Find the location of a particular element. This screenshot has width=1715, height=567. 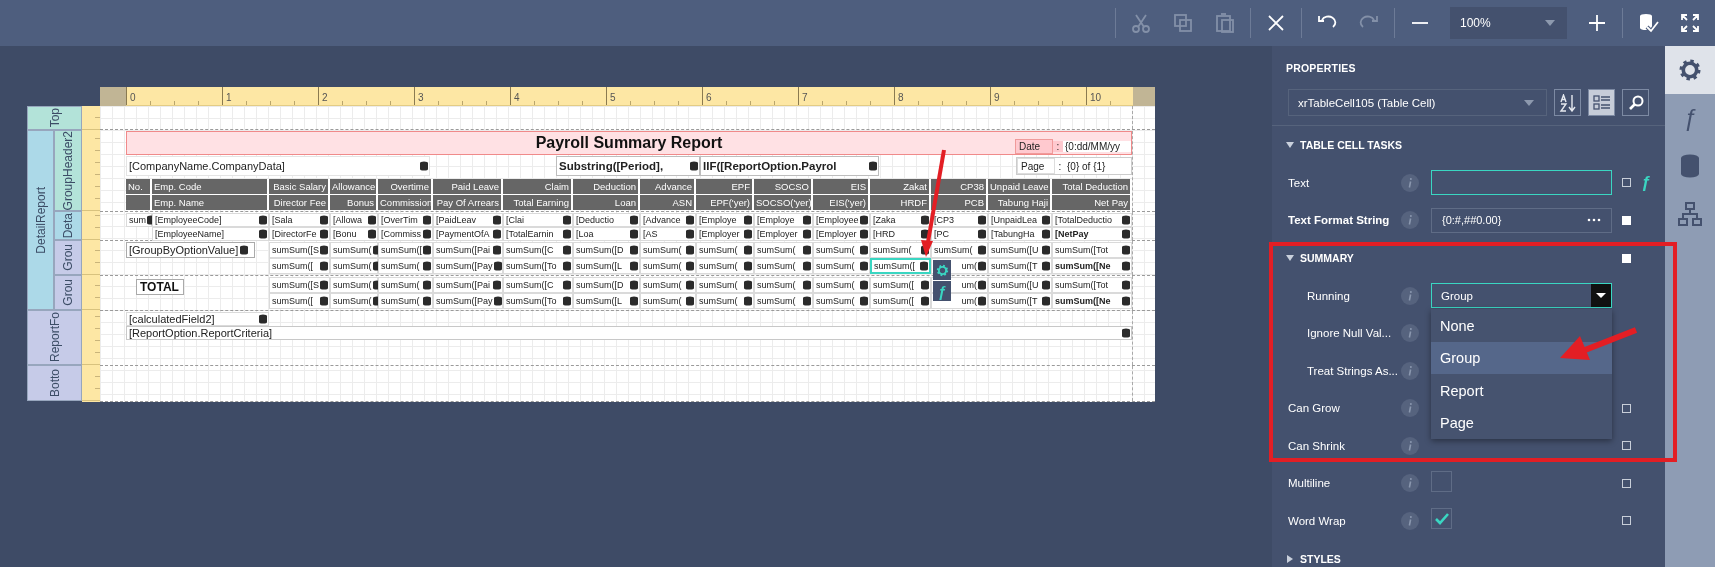

ellipsis-icon is located at coordinates (1594, 220).